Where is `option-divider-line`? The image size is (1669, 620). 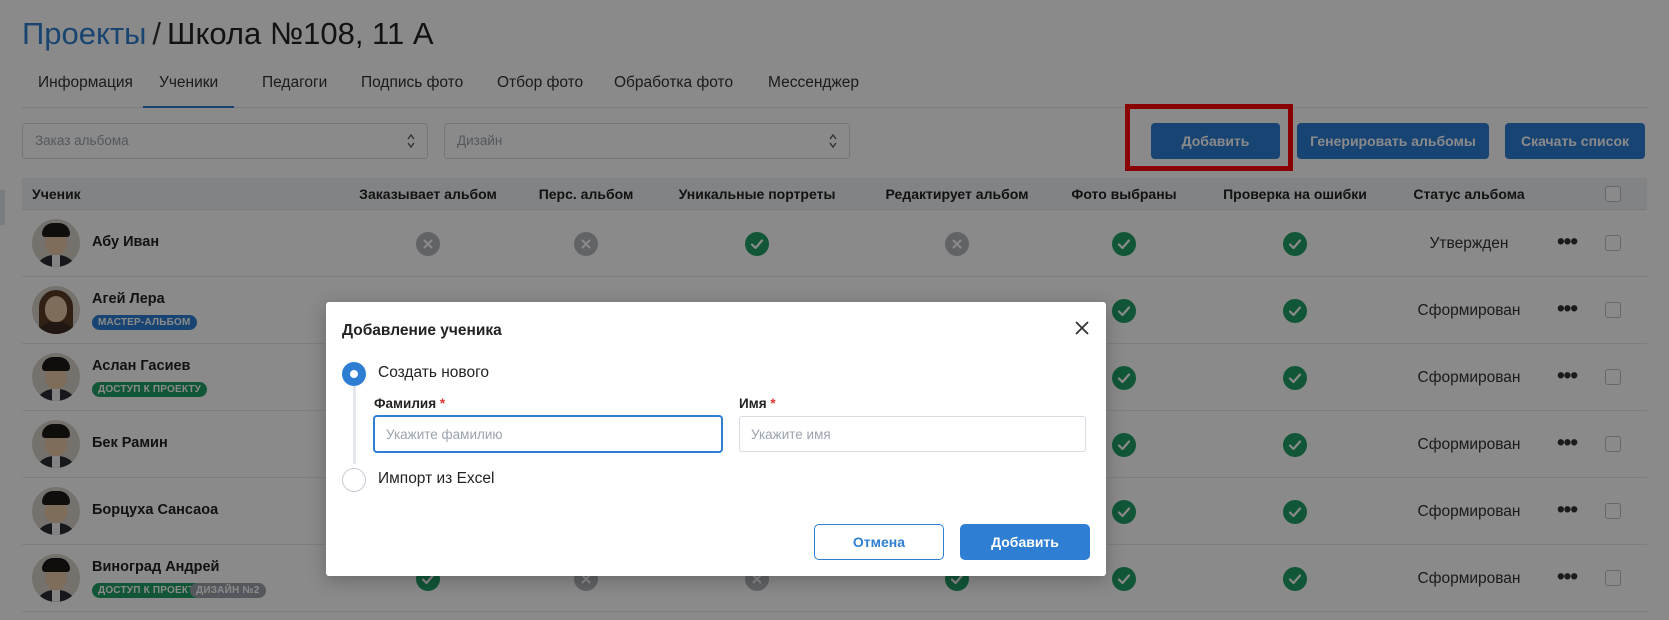 option-divider-line is located at coordinates (354, 425).